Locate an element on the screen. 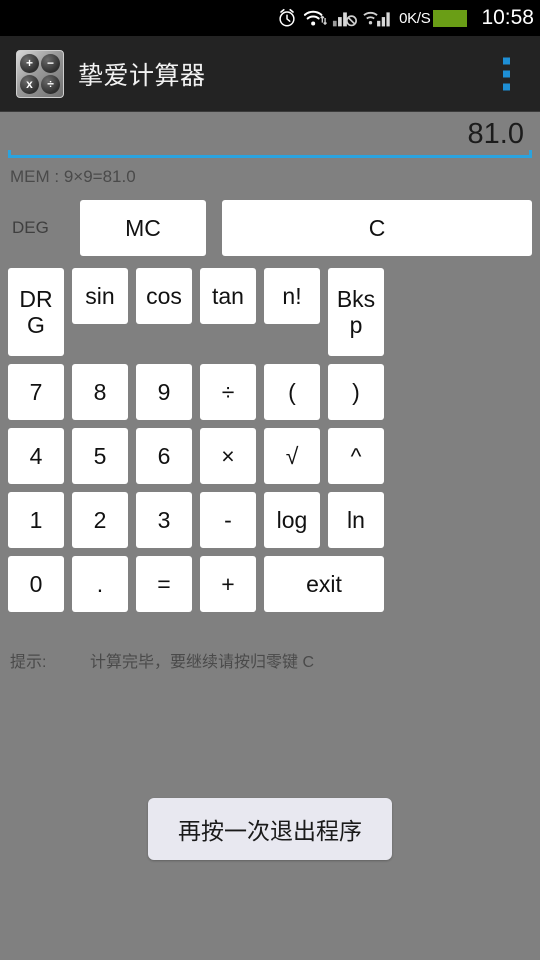  key-label: 6 is located at coordinates (164, 455).